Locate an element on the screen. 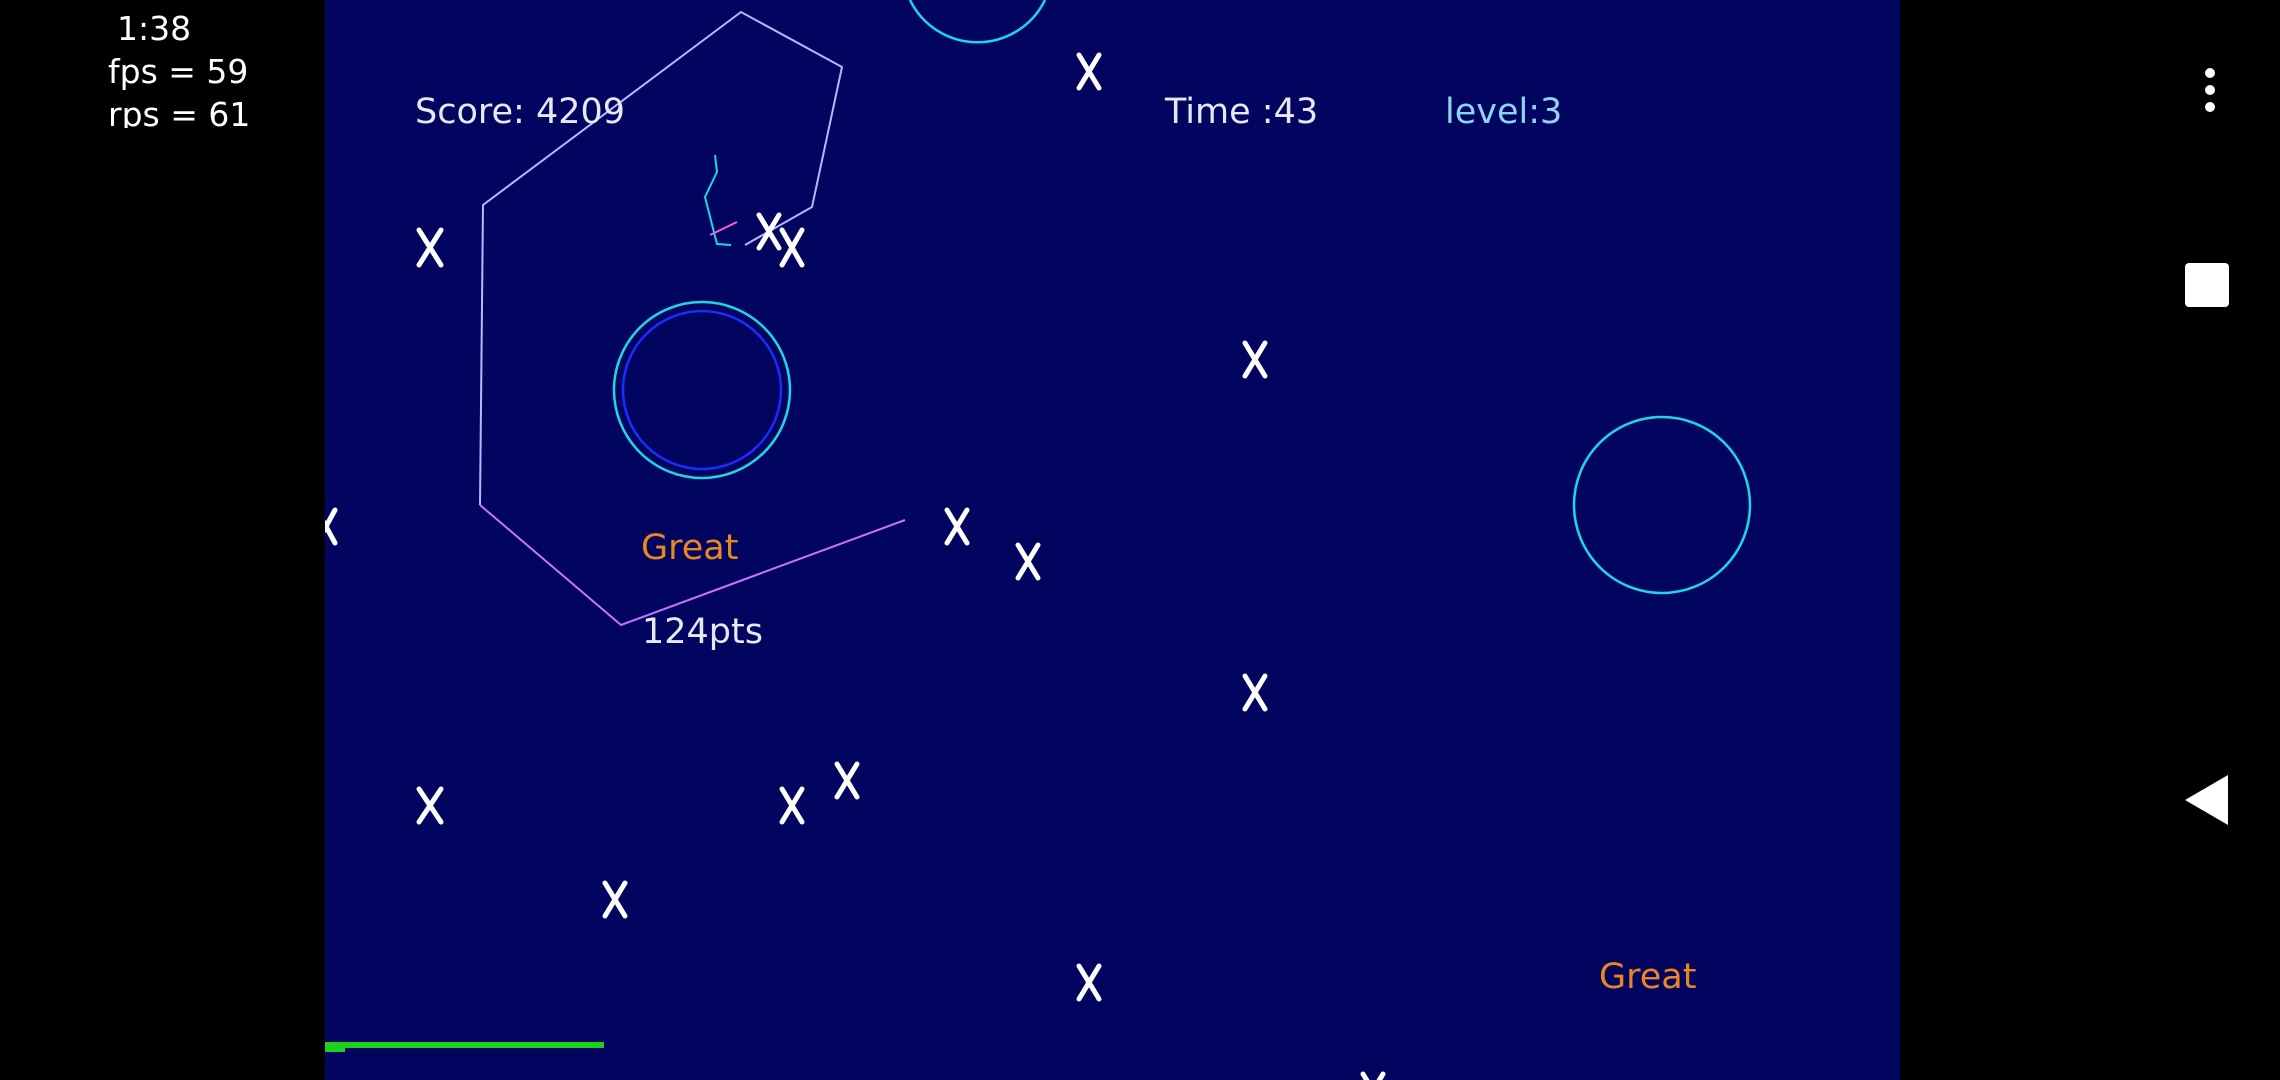  back-button is located at coordinates (2207, 800).